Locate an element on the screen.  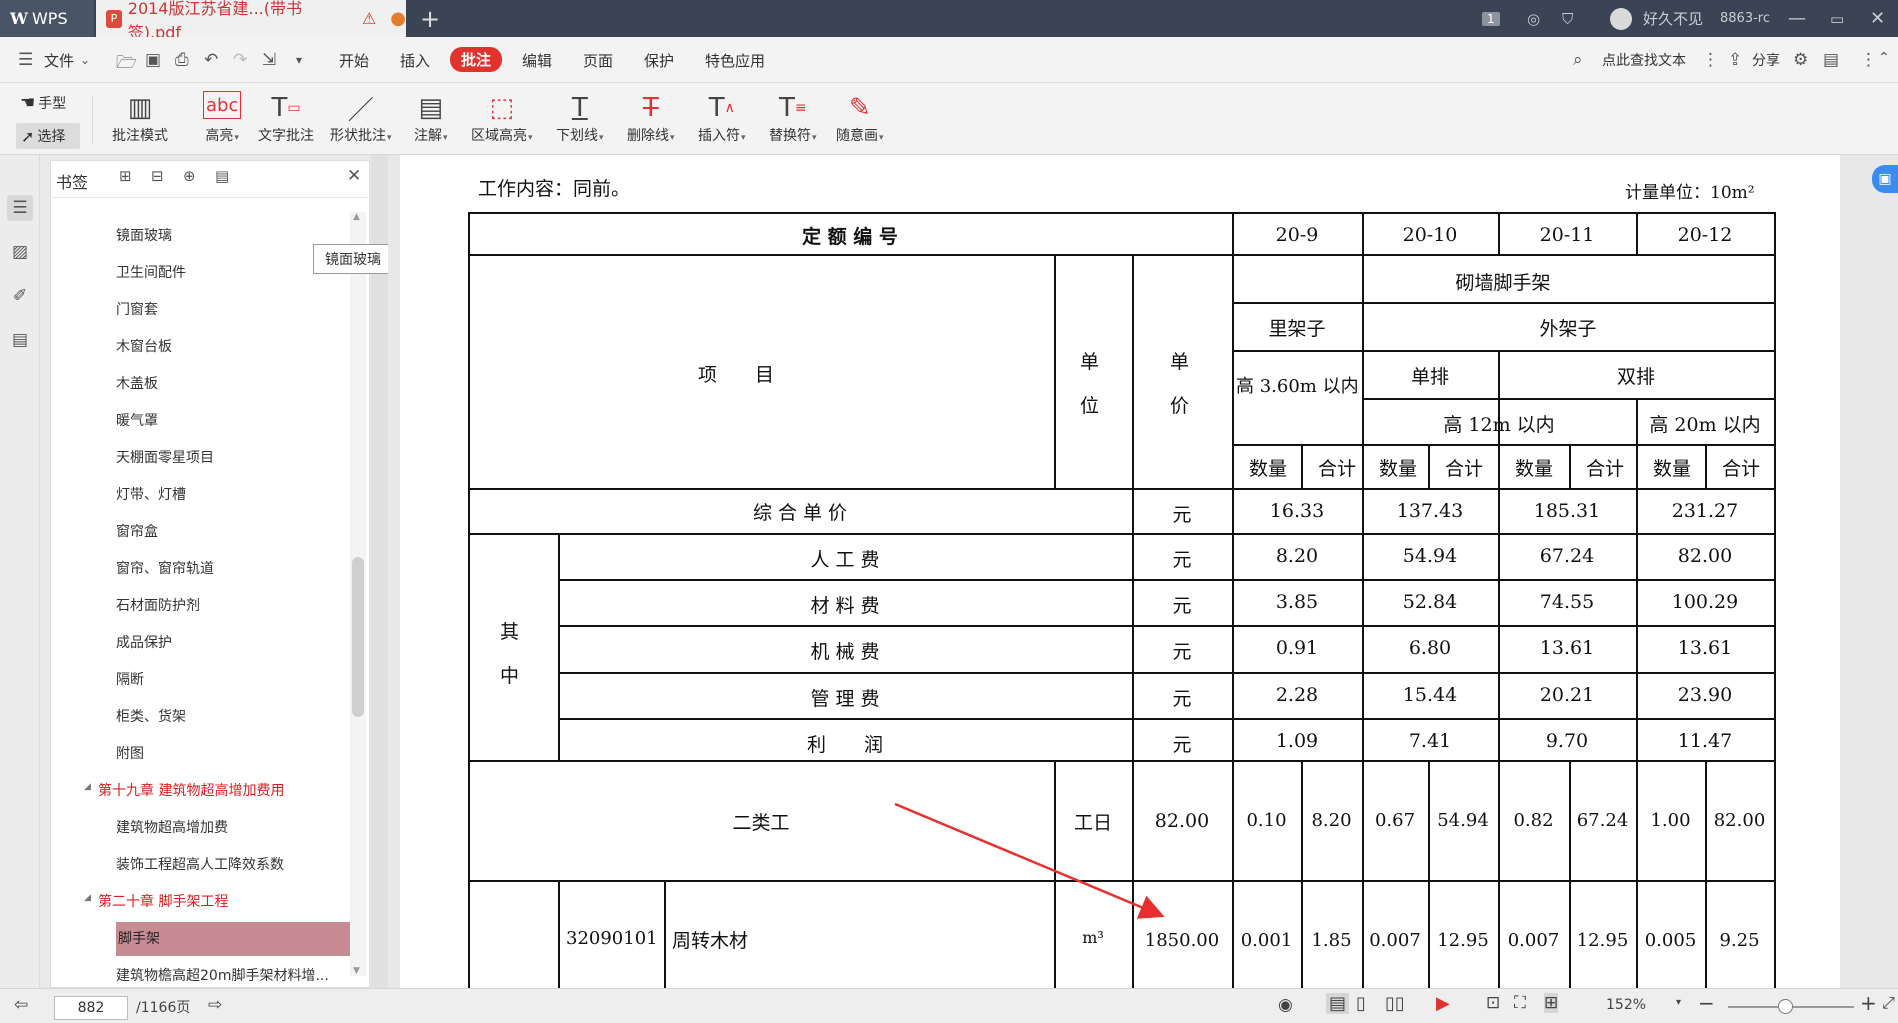
zoom-in-icon: + is located at coordinates (1868, 1003).